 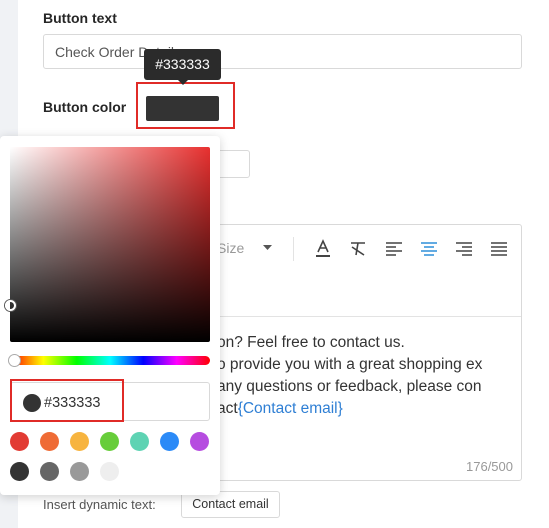 What do you see at coordinates (110, 360) in the screenshot?
I see `hue-slider` at bounding box center [110, 360].